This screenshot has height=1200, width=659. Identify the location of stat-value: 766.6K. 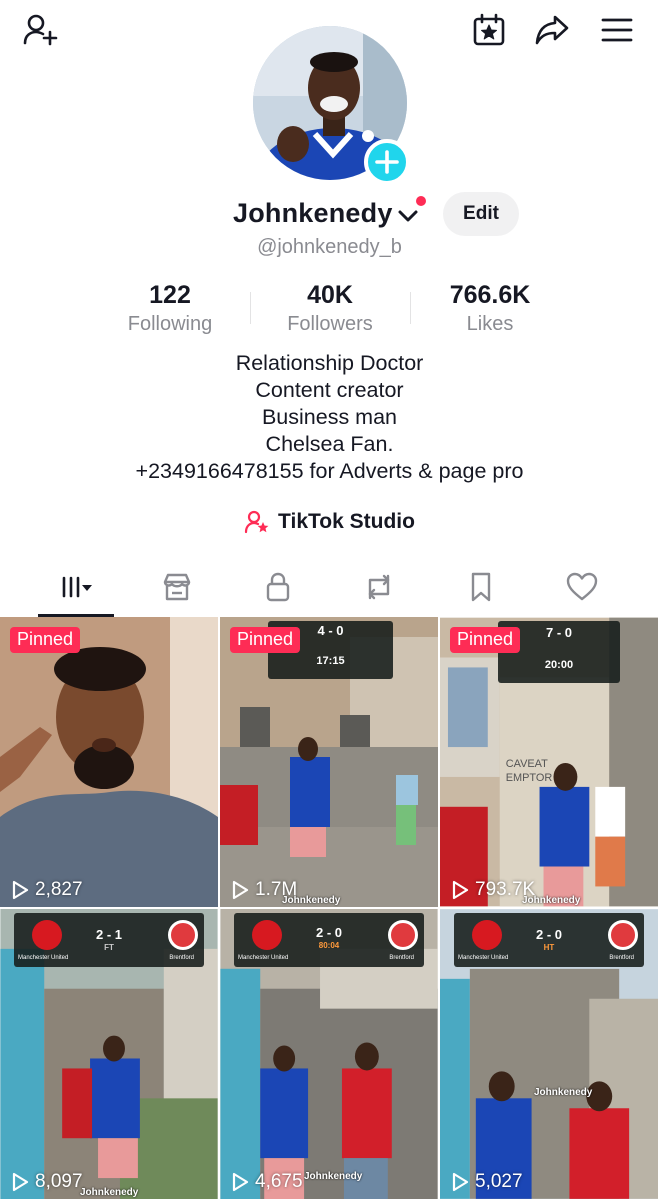
(490, 295).